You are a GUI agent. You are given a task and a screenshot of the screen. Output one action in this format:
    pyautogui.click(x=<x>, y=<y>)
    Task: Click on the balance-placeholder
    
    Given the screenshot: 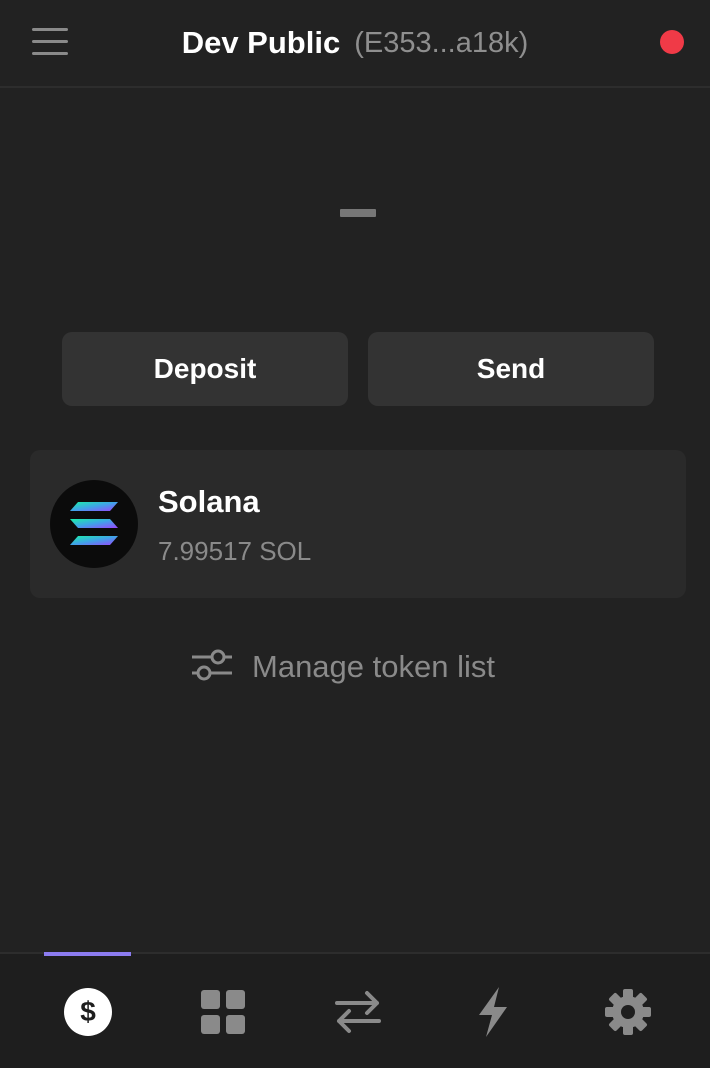 What is the action you would take?
    pyautogui.click(x=358, y=213)
    